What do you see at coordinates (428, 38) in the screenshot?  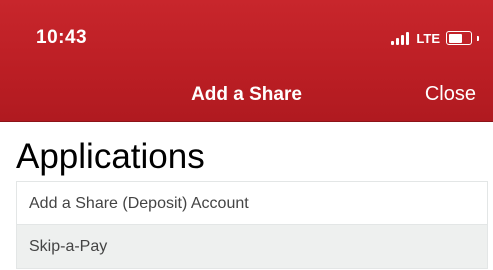 I see `network-type: LTE` at bounding box center [428, 38].